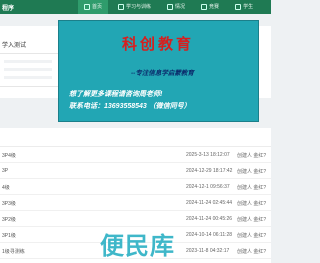 The height and width of the screenshot is (263, 320). What do you see at coordinates (214, 7) in the screenshot?
I see `nav-item-label: 竞赛` at bounding box center [214, 7].